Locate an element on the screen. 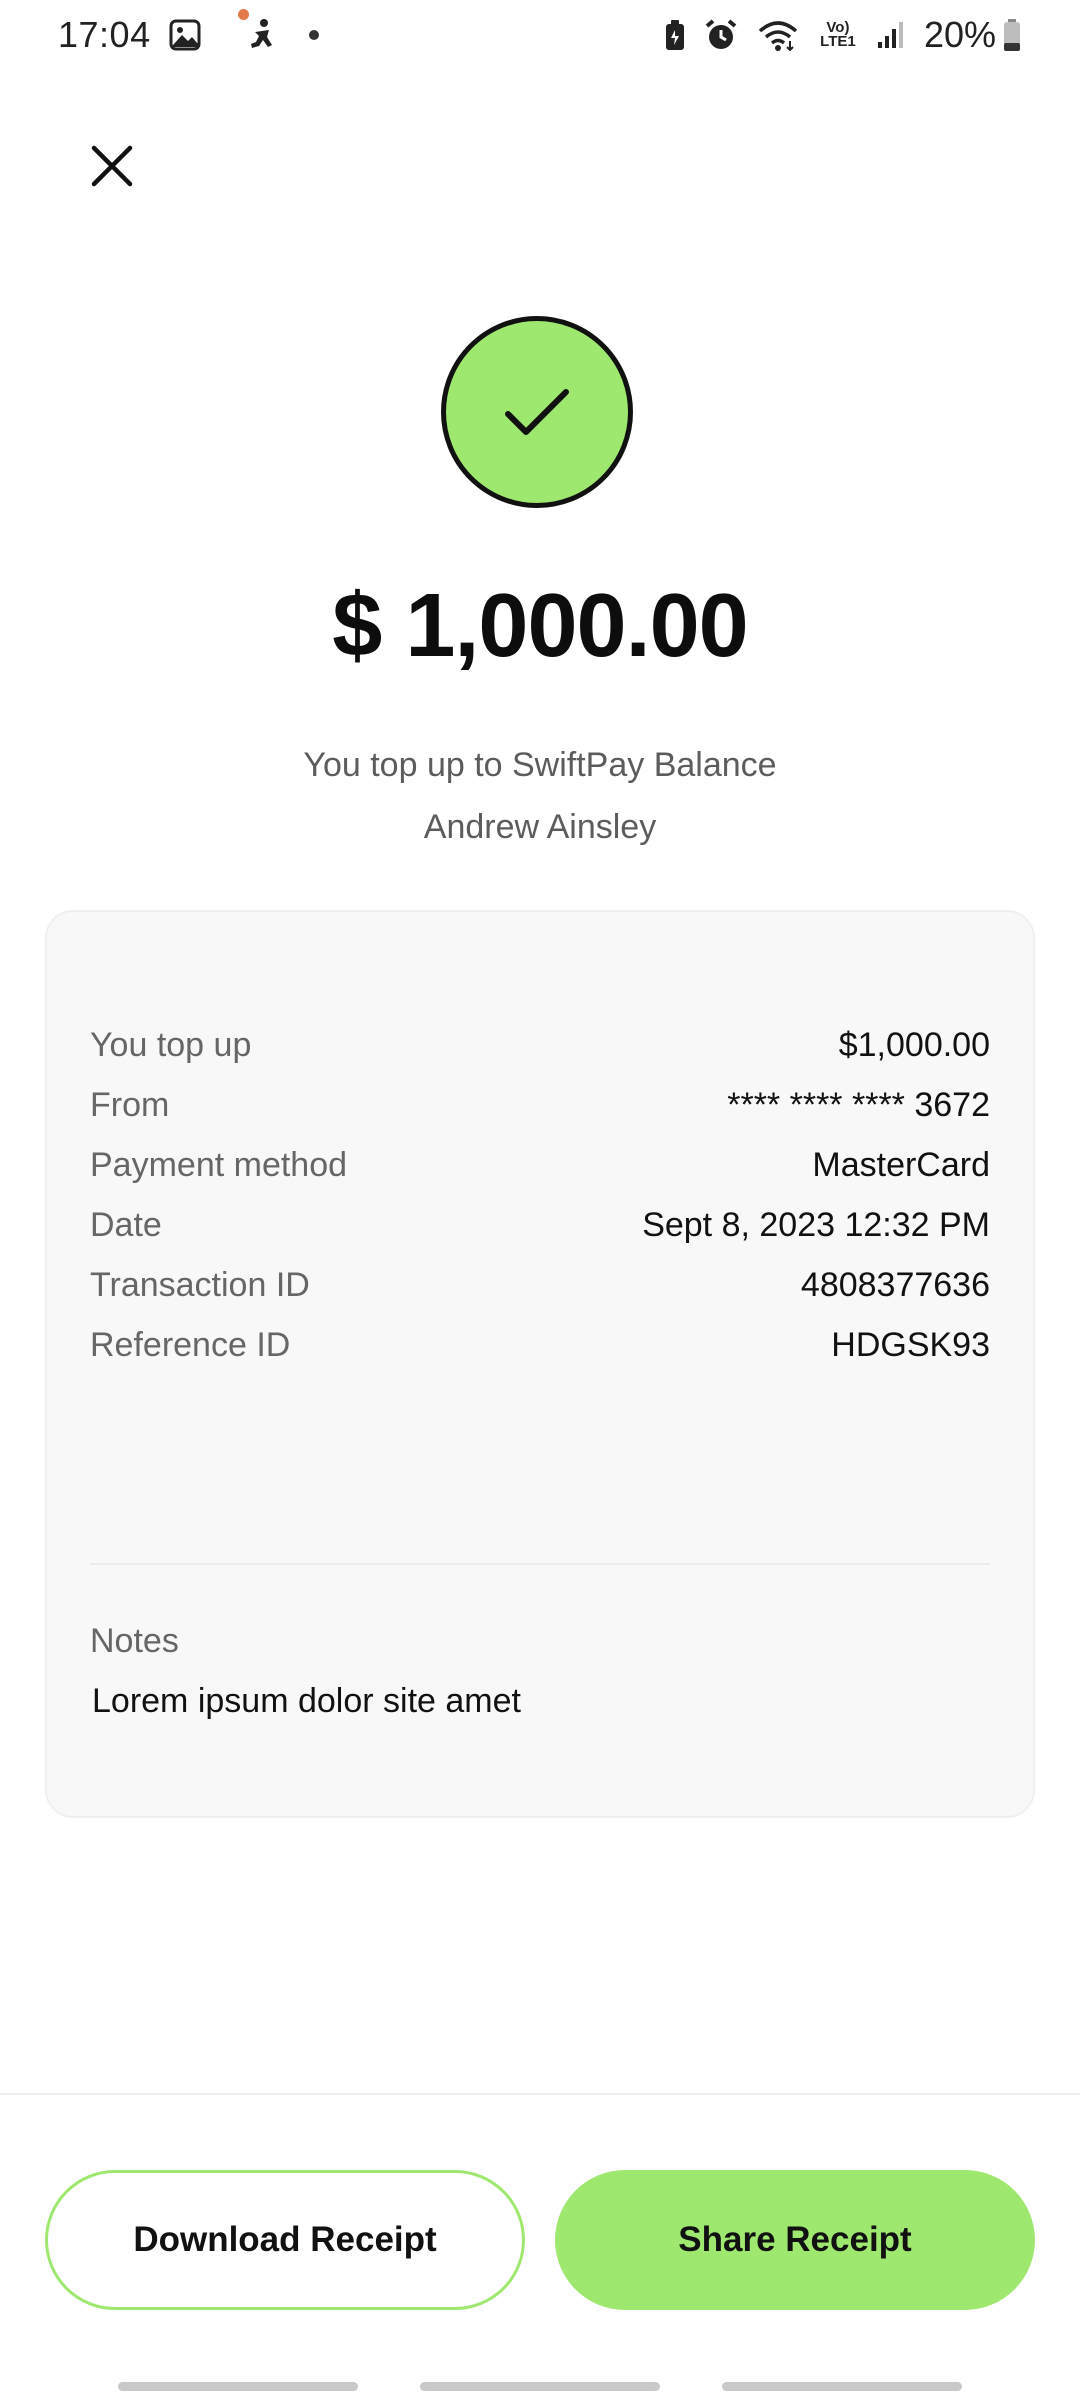 This screenshot has height=2408, width=1080. detail-label: Date is located at coordinates (126, 1224).